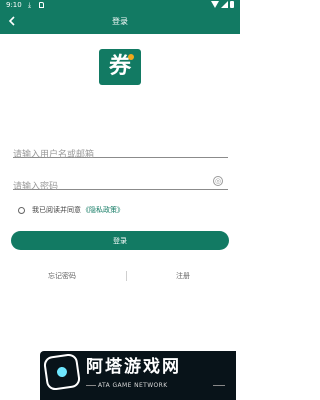  I want to click on bottom-links: 忘记密码 注册, so click(120, 276).